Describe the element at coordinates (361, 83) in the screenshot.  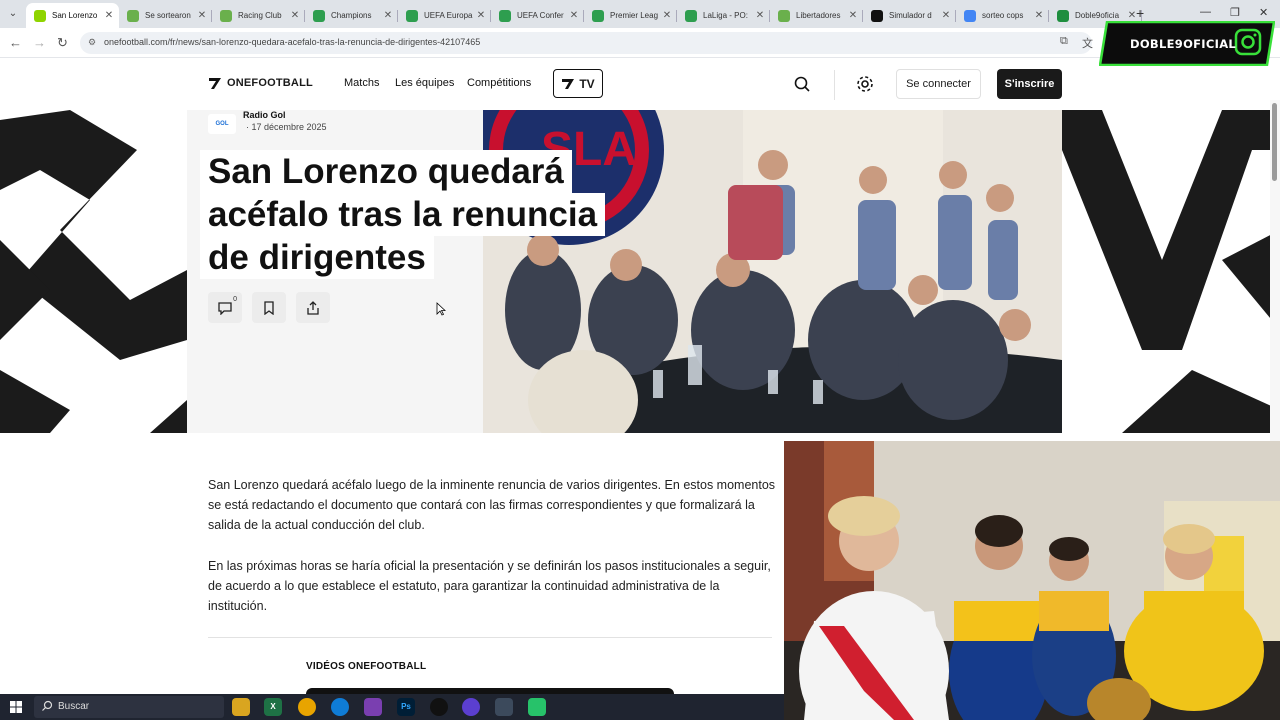
I see `nav-matchs: Matchs` at that location.